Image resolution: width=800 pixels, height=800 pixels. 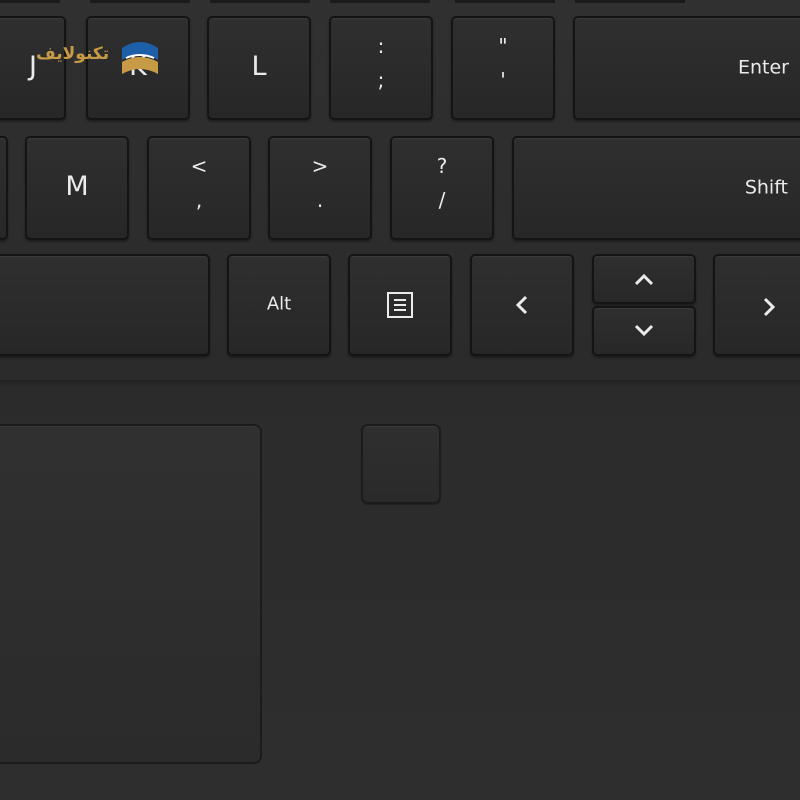 I want to click on key-quote: " ', so click(x=503, y=68).